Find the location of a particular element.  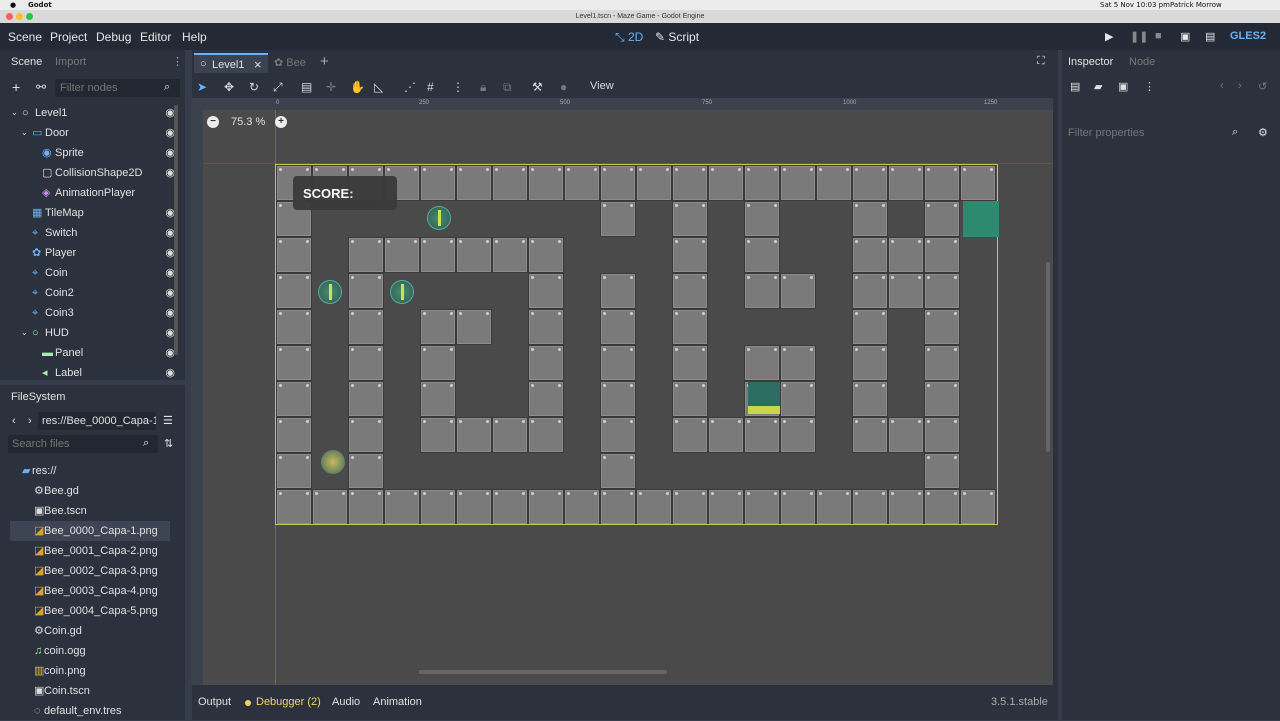

visibility-icon: ● is located at coordinates (563, 87).